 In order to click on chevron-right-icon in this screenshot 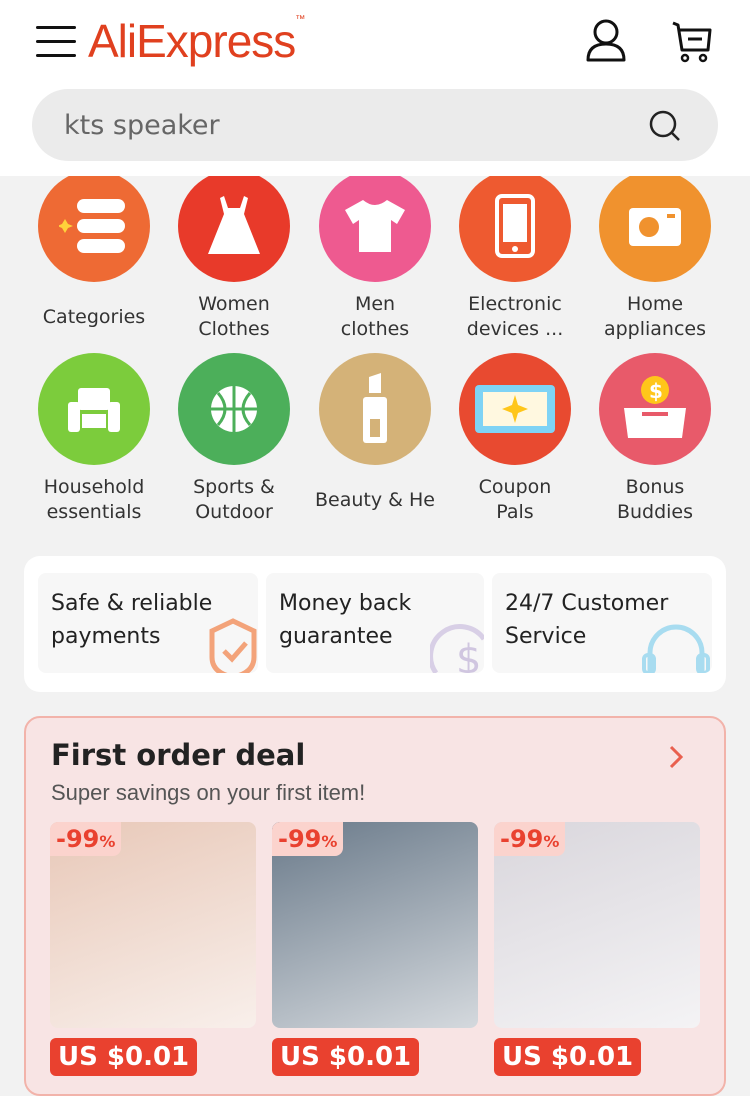, I will do `click(676, 757)`.